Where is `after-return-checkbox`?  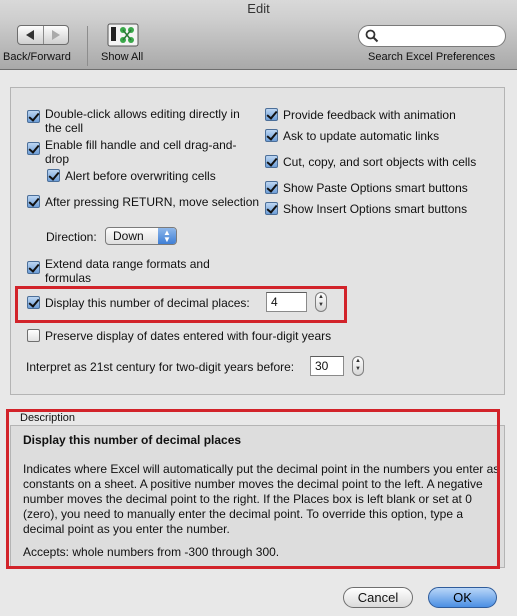
after-return-checkbox is located at coordinates (33, 201).